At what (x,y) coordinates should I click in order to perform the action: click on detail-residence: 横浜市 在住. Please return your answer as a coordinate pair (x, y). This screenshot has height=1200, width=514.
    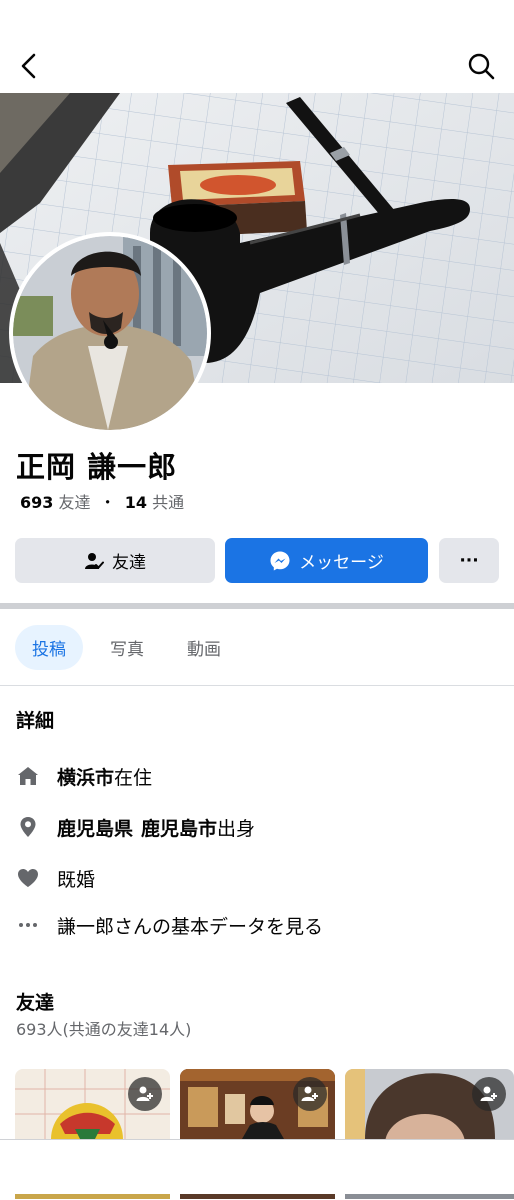
    Looking at the image, I should click on (84, 776).